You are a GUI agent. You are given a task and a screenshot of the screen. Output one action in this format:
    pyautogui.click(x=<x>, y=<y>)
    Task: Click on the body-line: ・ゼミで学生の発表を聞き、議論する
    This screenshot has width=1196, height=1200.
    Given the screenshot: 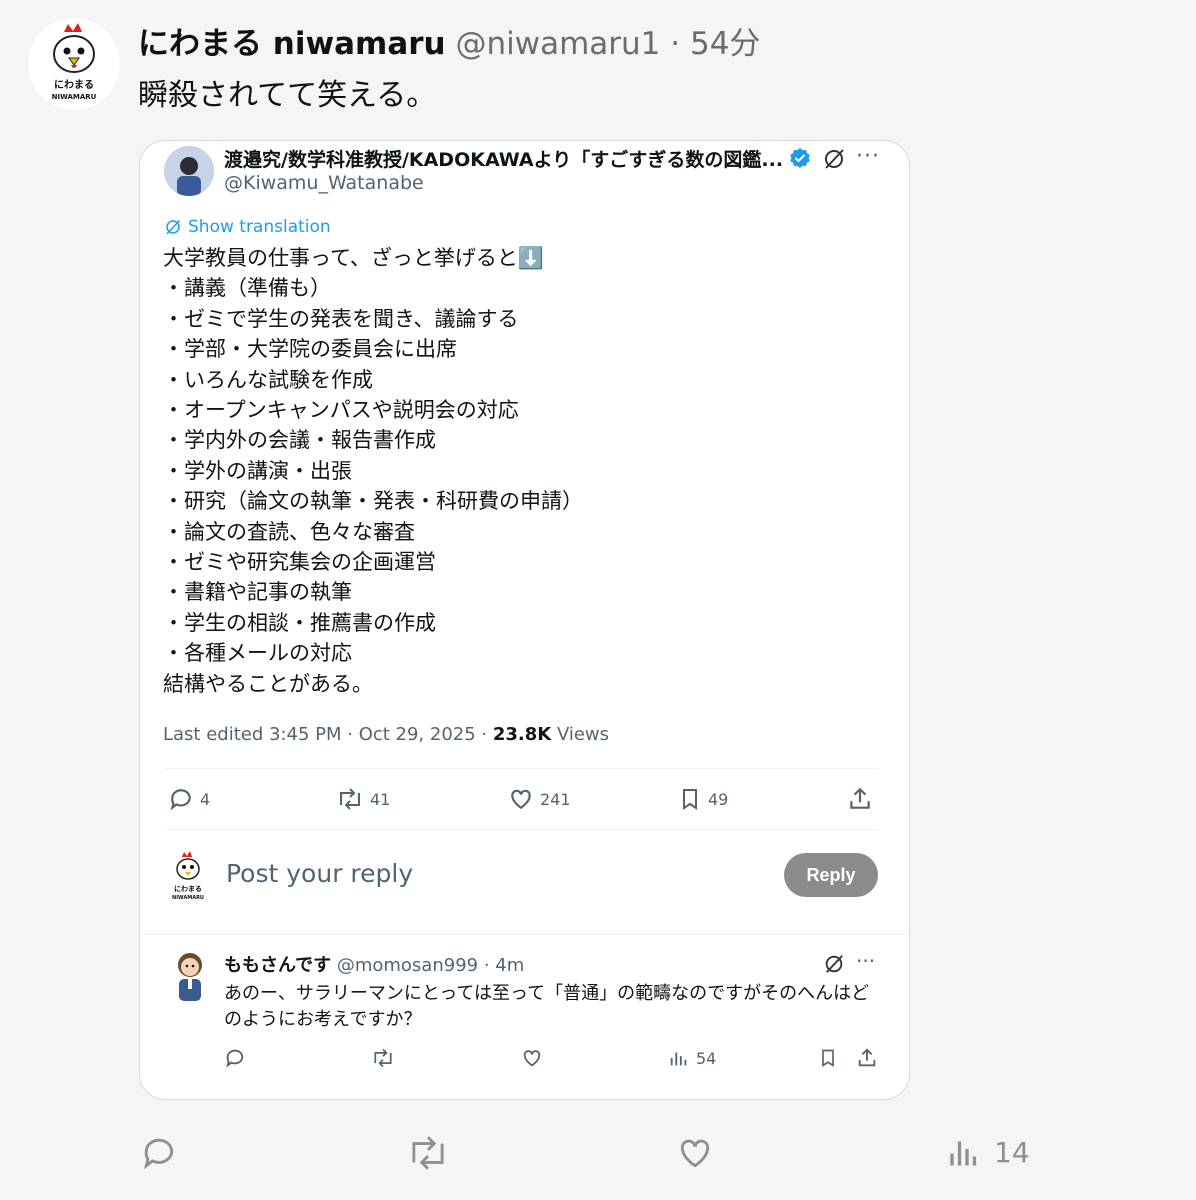 What is the action you would take?
    pyautogui.click(x=341, y=318)
    